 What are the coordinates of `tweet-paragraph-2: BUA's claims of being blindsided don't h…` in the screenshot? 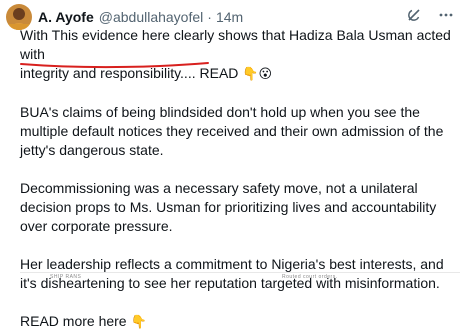 It's located at (232, 131).